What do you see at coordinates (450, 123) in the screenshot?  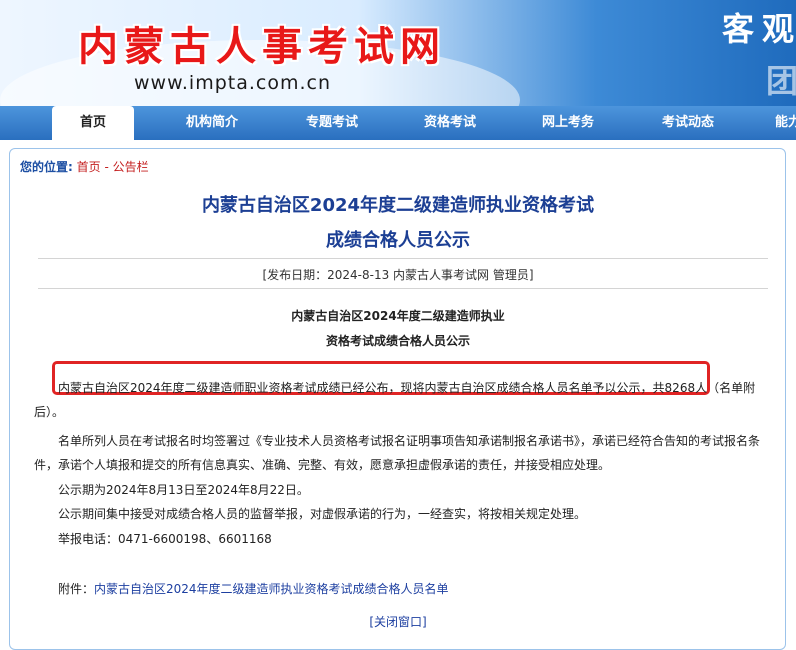 I see `nav-item-qualification-exams: 资格考试` at bounding box center [450, 123].